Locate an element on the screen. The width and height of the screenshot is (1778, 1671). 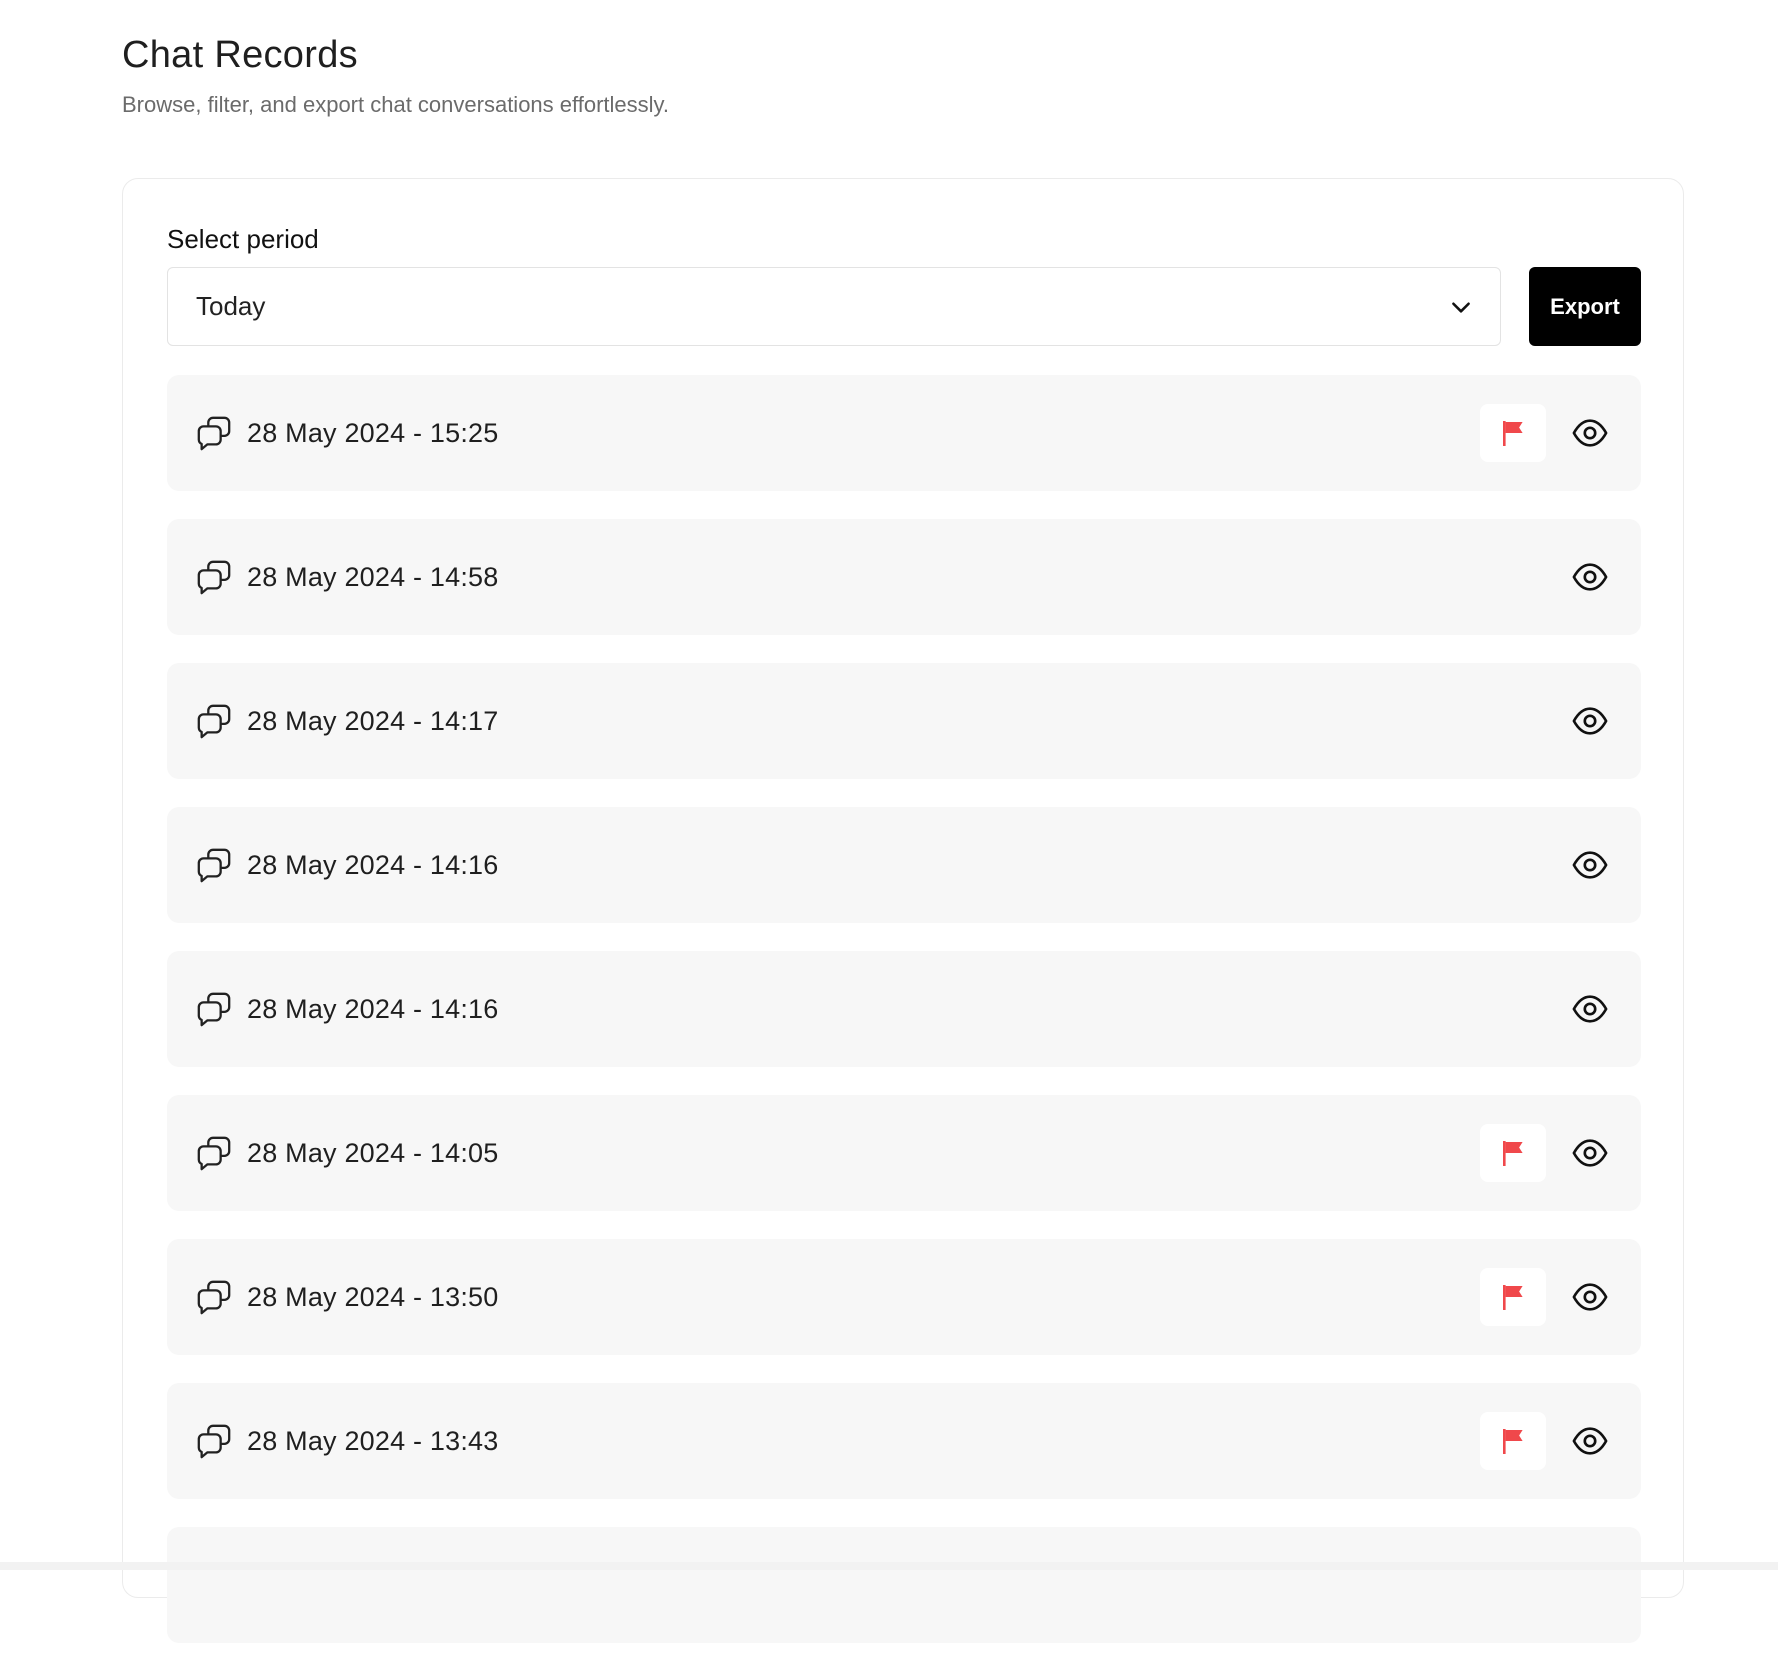
record-row: 28 May 2024 - 15:25 is located at coordinates (904, 433).